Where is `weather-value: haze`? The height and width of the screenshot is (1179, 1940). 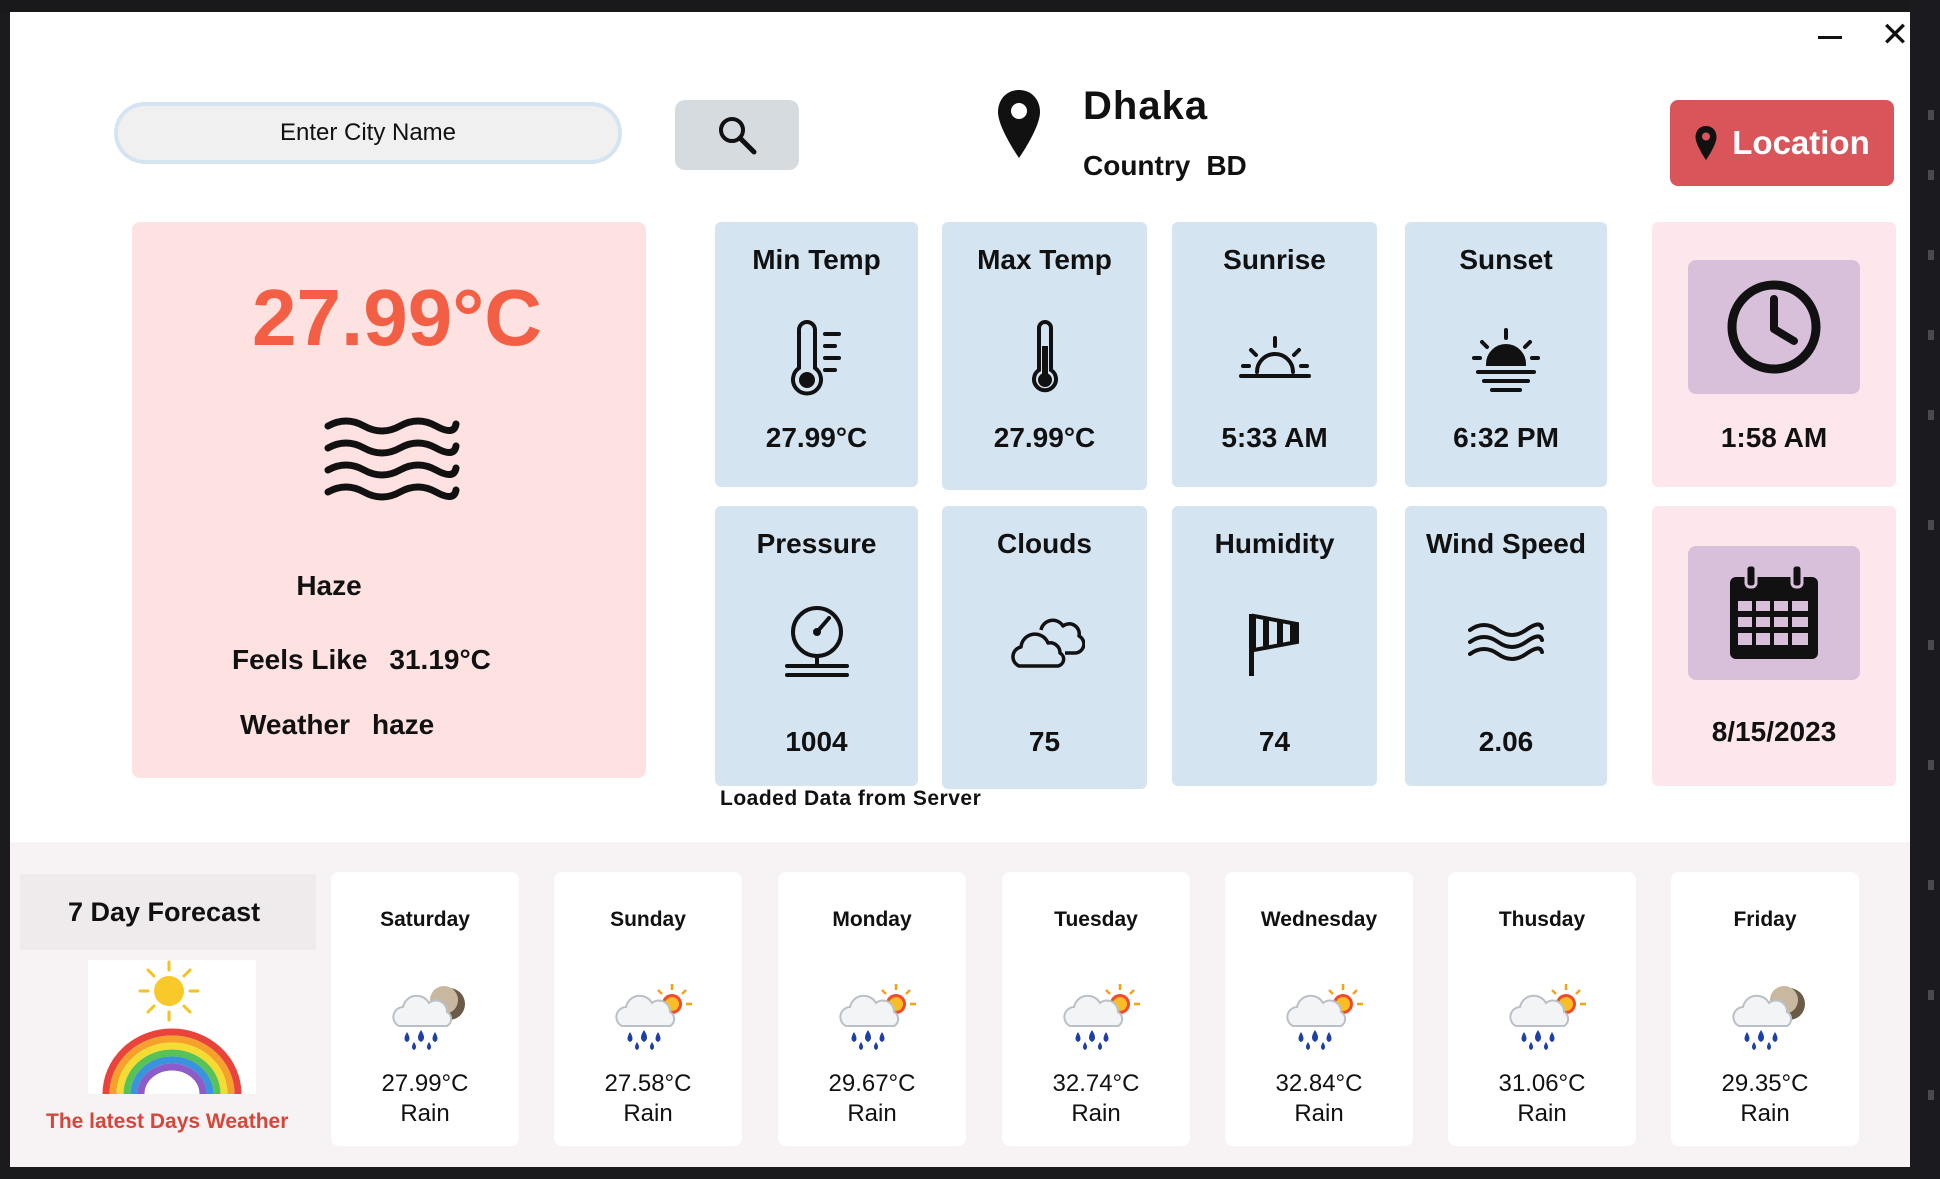
weather-value: haze is located at coordinates (403, 724).